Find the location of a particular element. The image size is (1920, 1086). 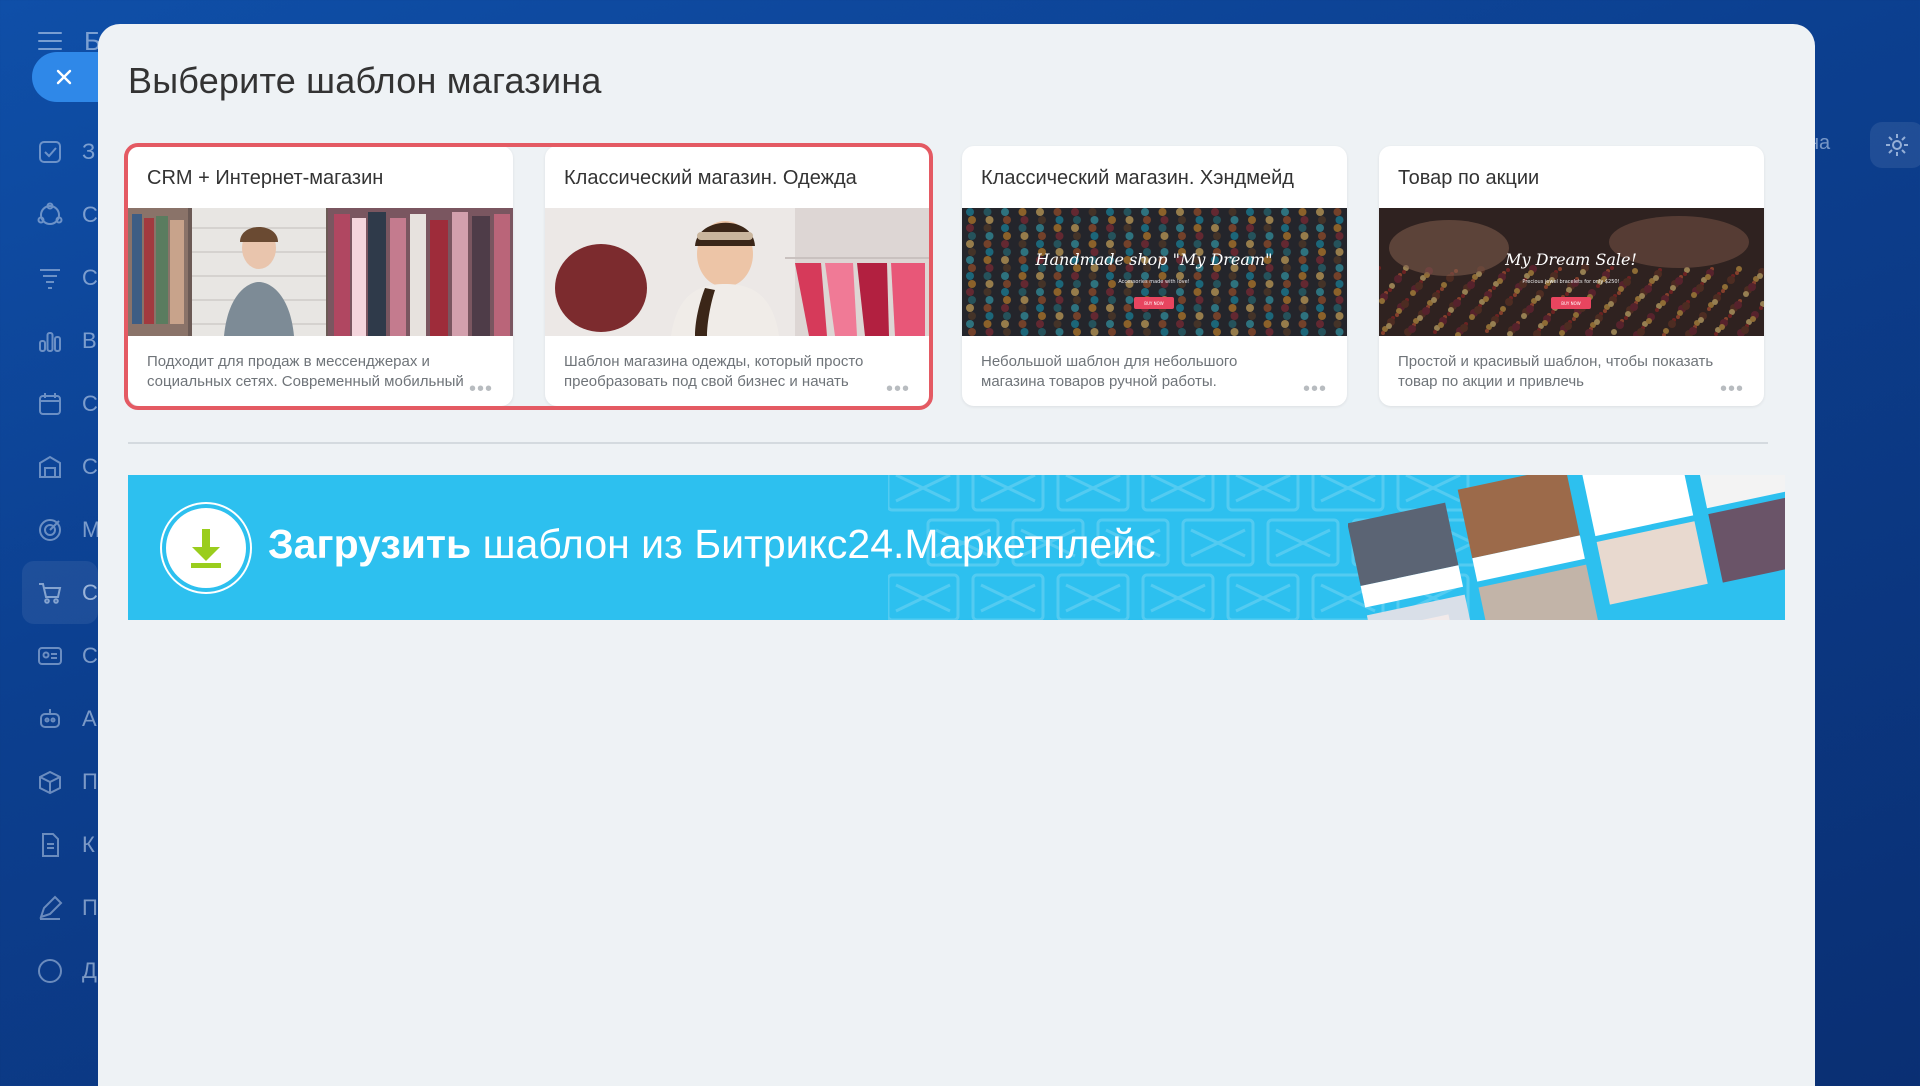

divider is located at coordinates (948, 443).